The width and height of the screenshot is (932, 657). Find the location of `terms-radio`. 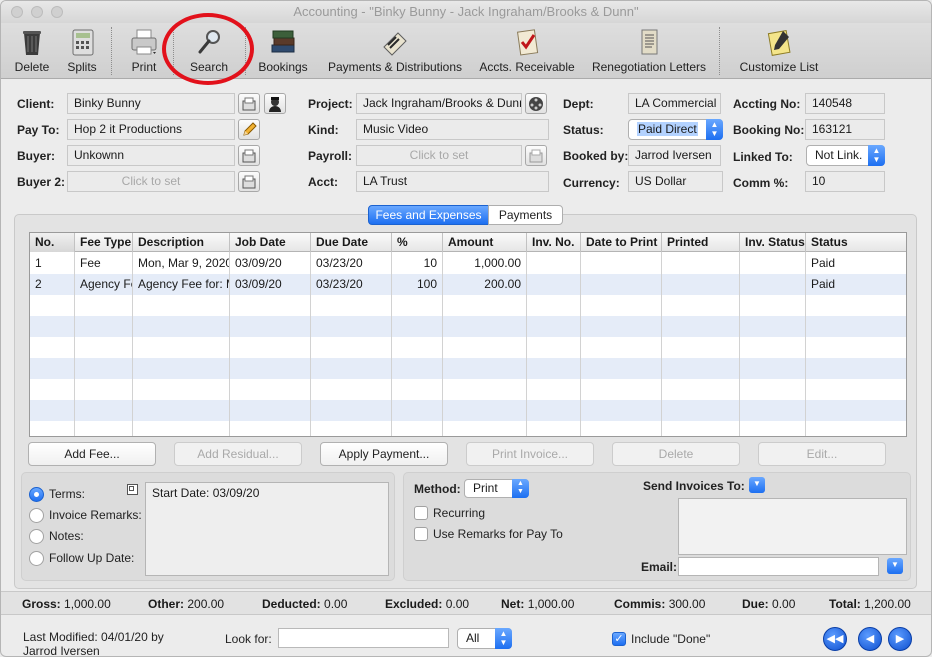

terms-radio is located at coordinates (36, 494).